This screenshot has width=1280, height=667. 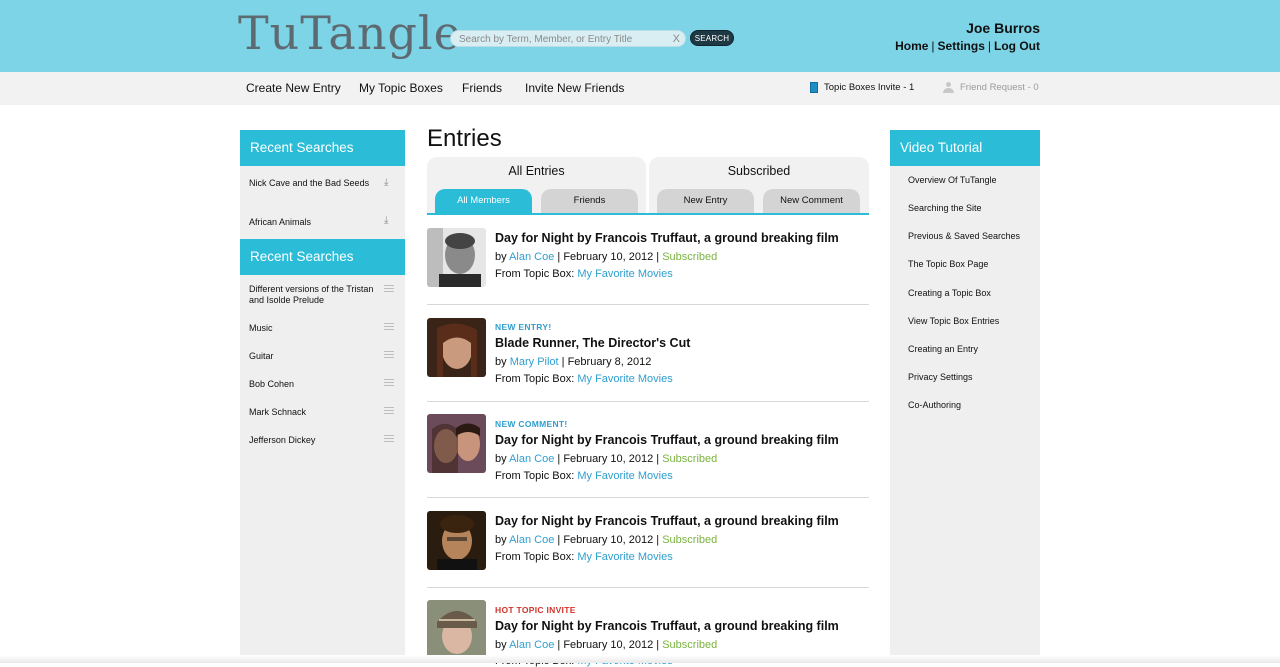 I want to click on nav-bar, so click(x=640, y=88).